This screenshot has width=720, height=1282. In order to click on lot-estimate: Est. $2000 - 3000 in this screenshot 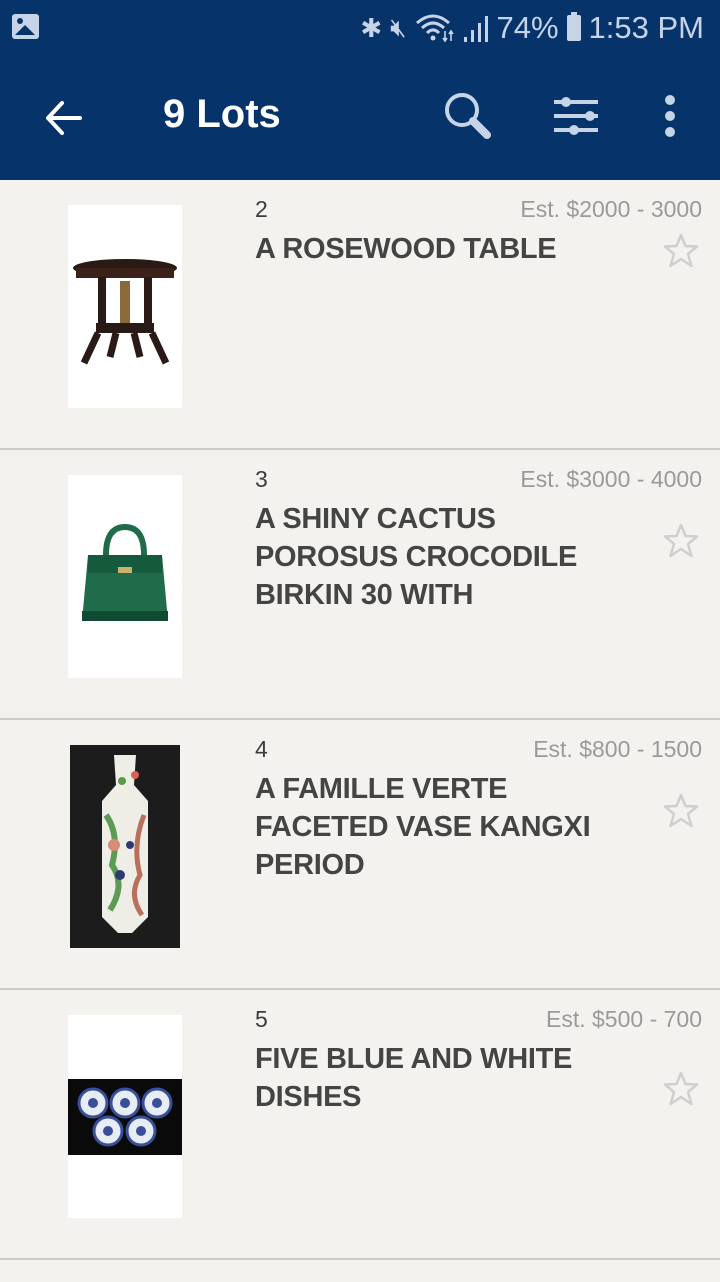, I will do `click(611, 209)`.